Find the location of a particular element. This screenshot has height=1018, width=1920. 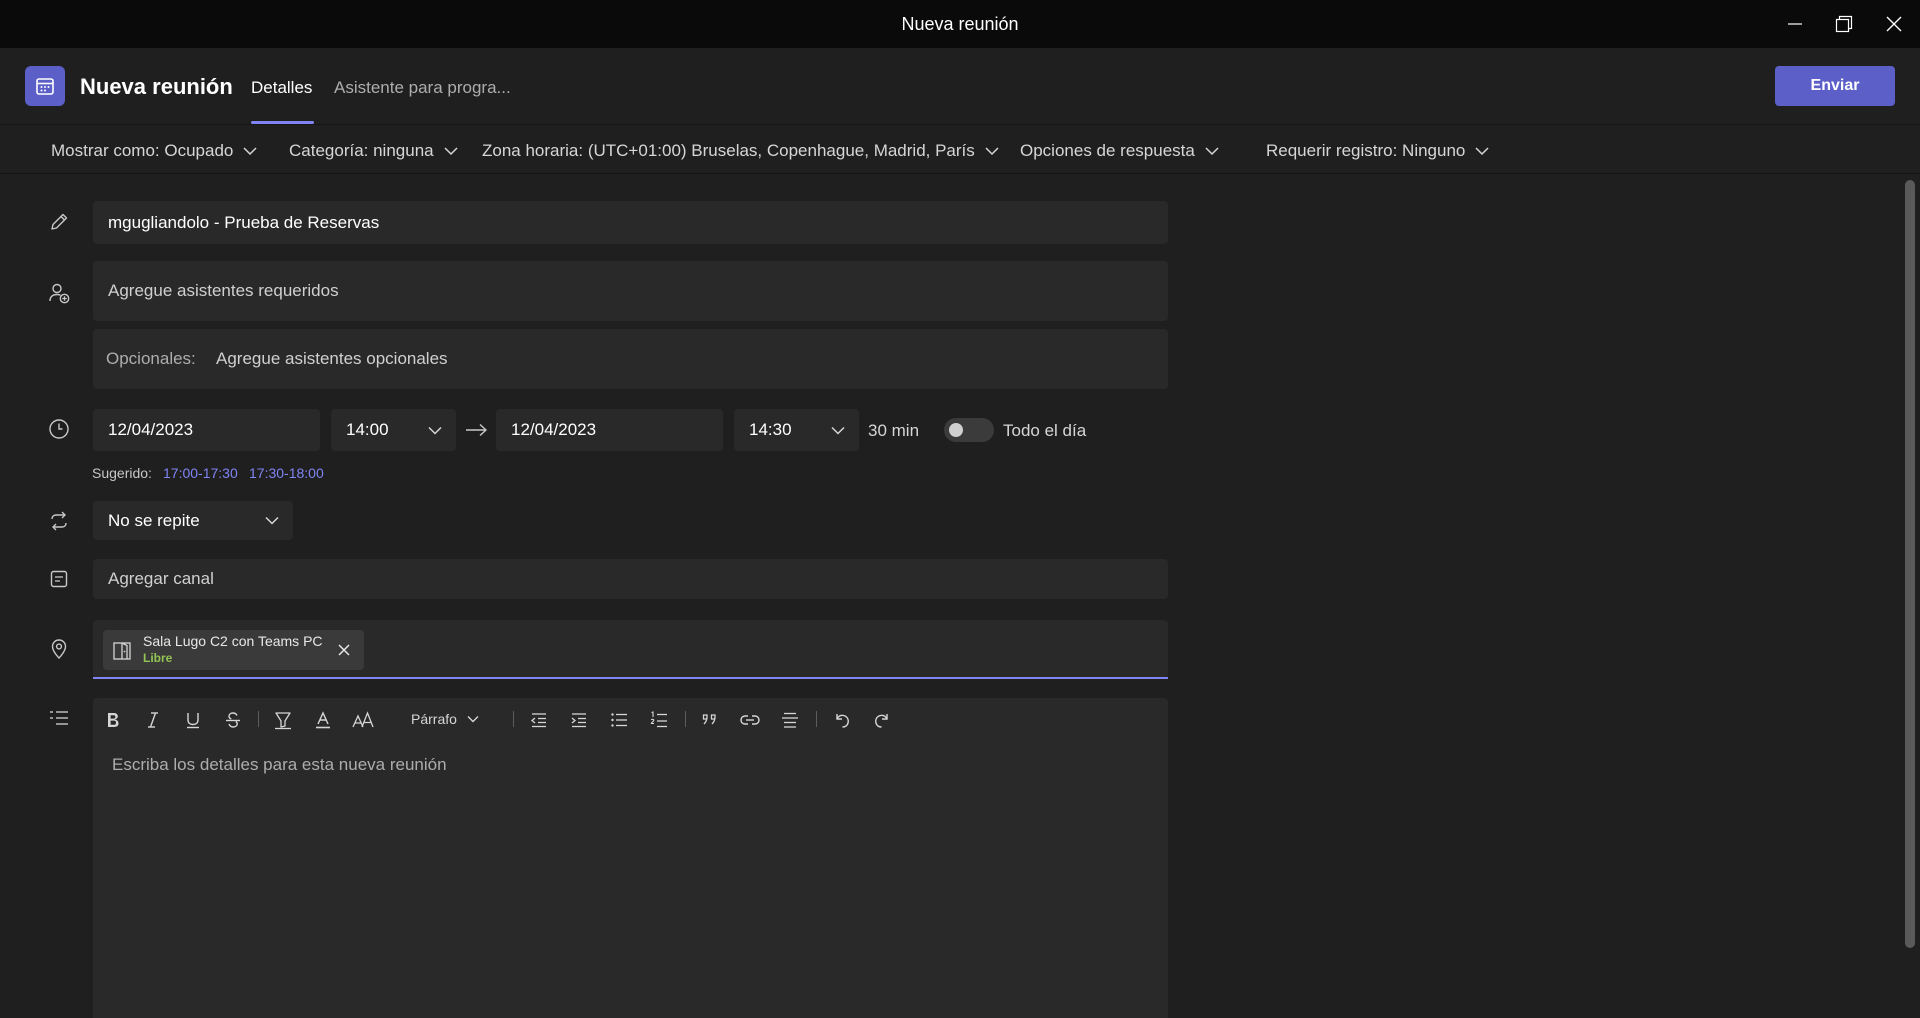

quote-icon is located at coordinates (709, 719).